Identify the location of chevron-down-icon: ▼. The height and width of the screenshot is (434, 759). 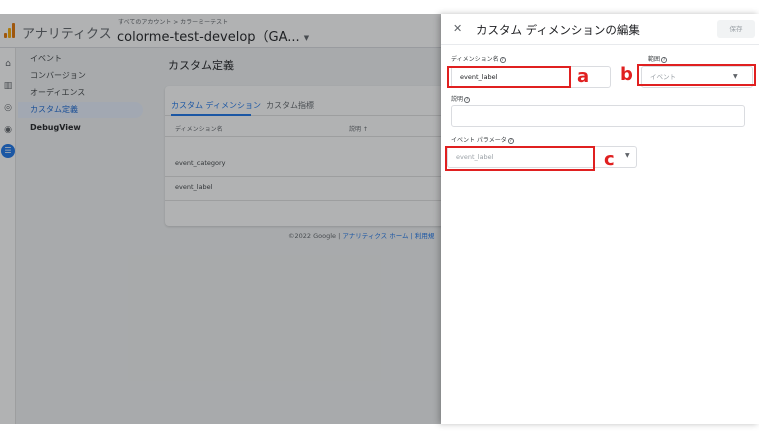
(627, 155).